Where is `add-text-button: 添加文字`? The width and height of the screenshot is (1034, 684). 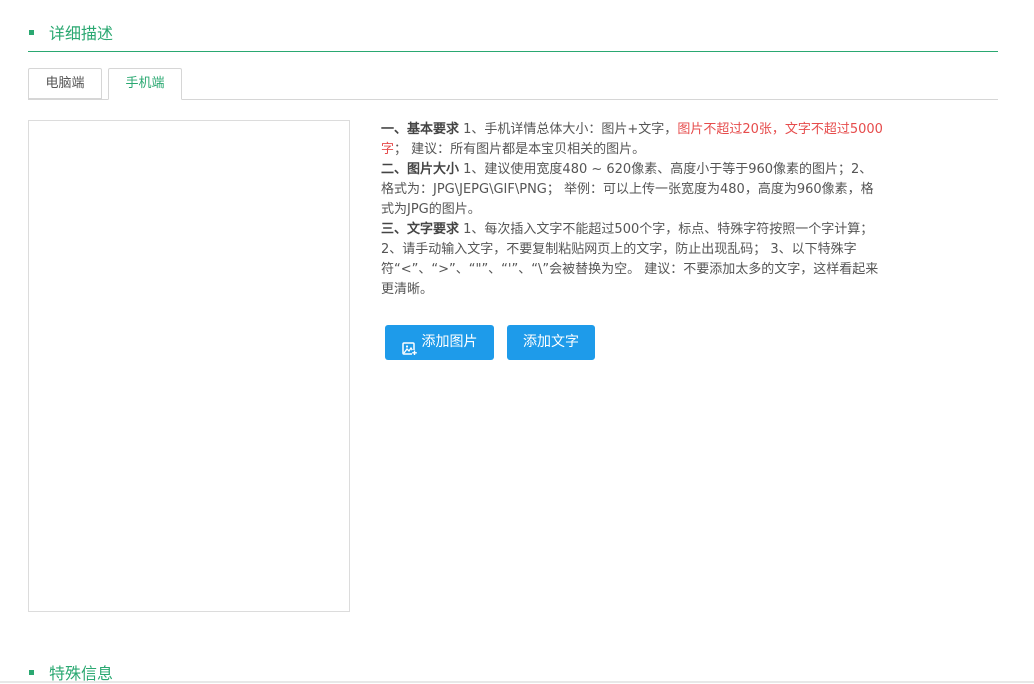
add-text-button: 添加文字 is located at coordinates (551, 342).